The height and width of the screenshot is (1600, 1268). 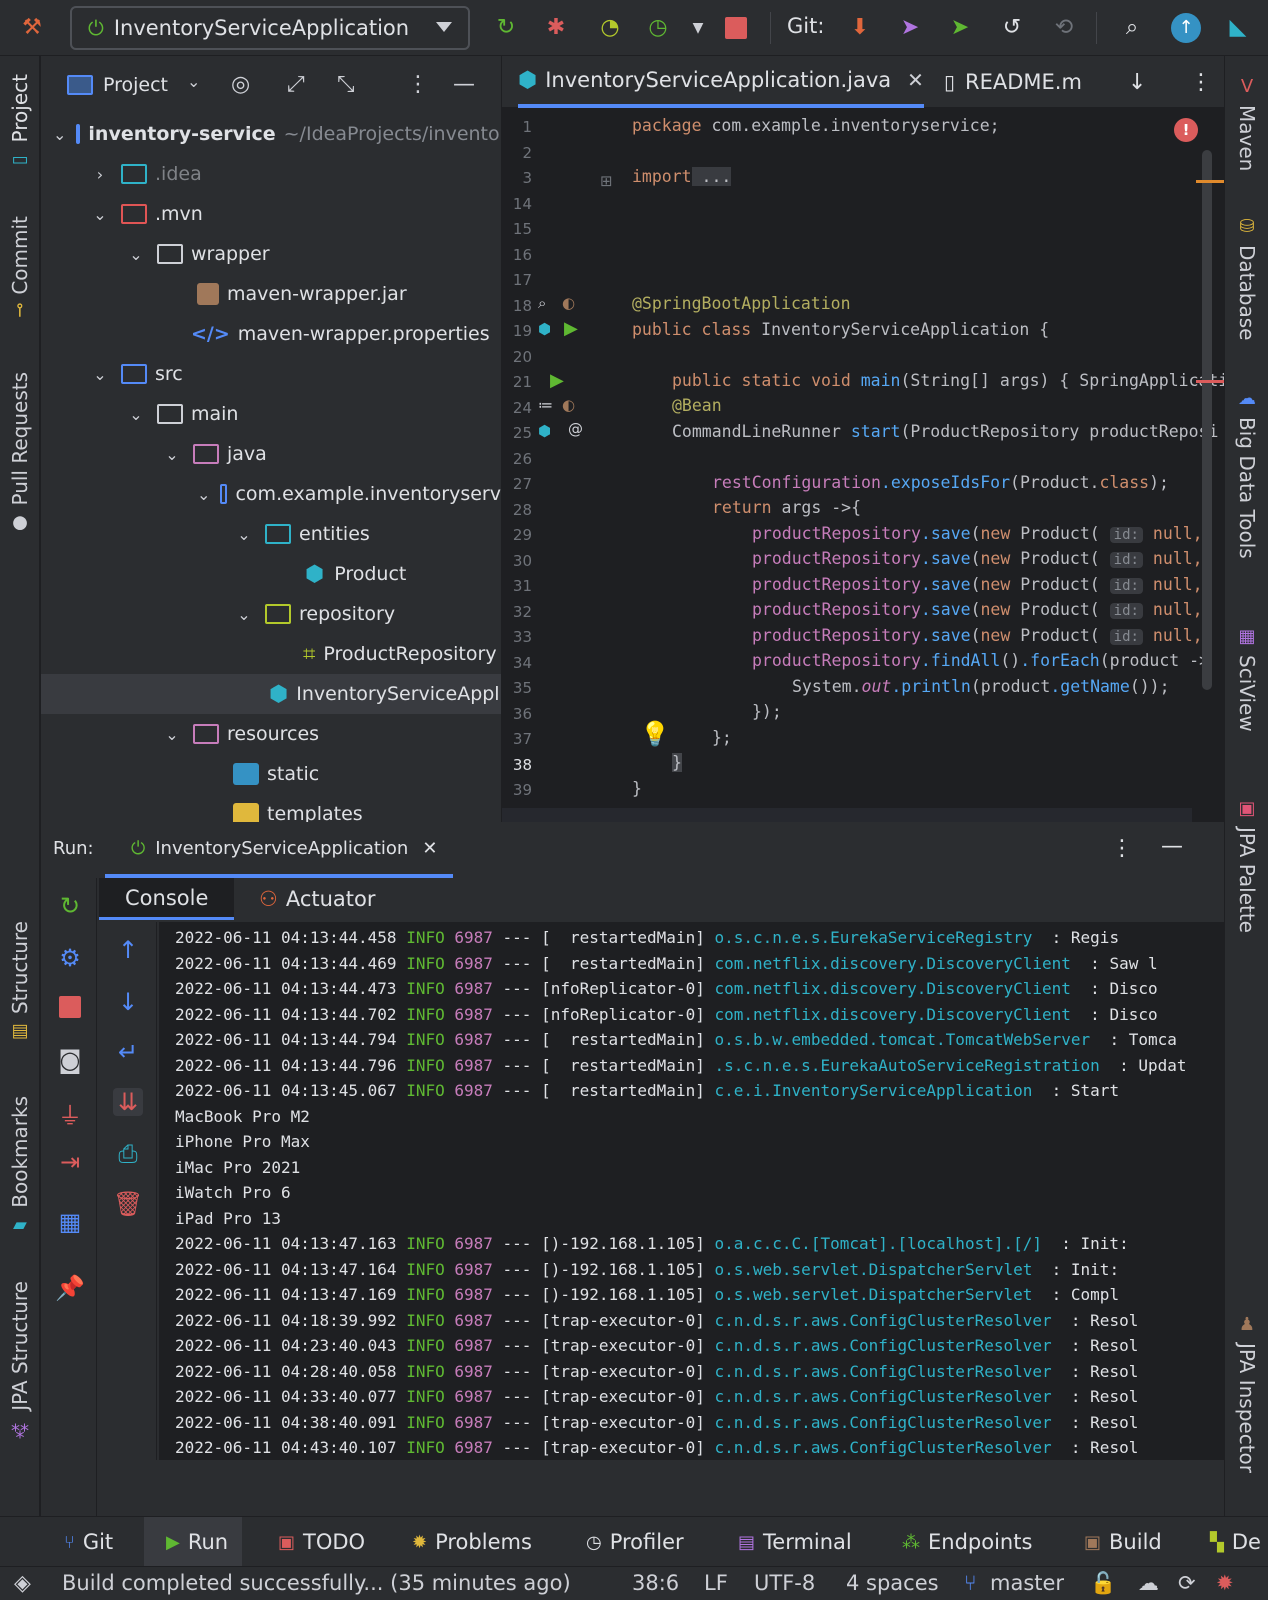 I want to click on run-with-coverage-icon: ◔, so click(x=610, y=28).